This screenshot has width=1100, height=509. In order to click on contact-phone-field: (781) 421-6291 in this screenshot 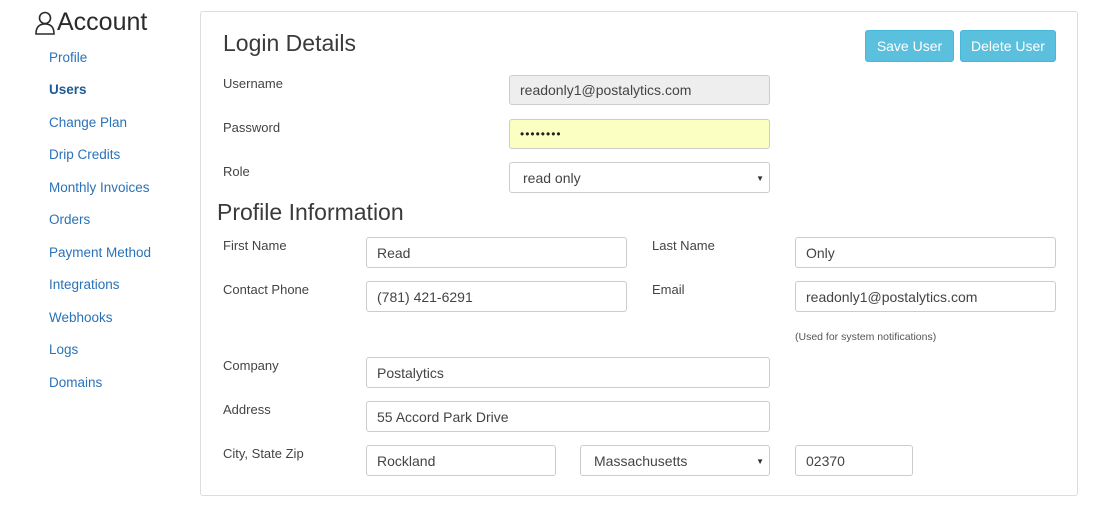, I will do `click(496, 296)`.